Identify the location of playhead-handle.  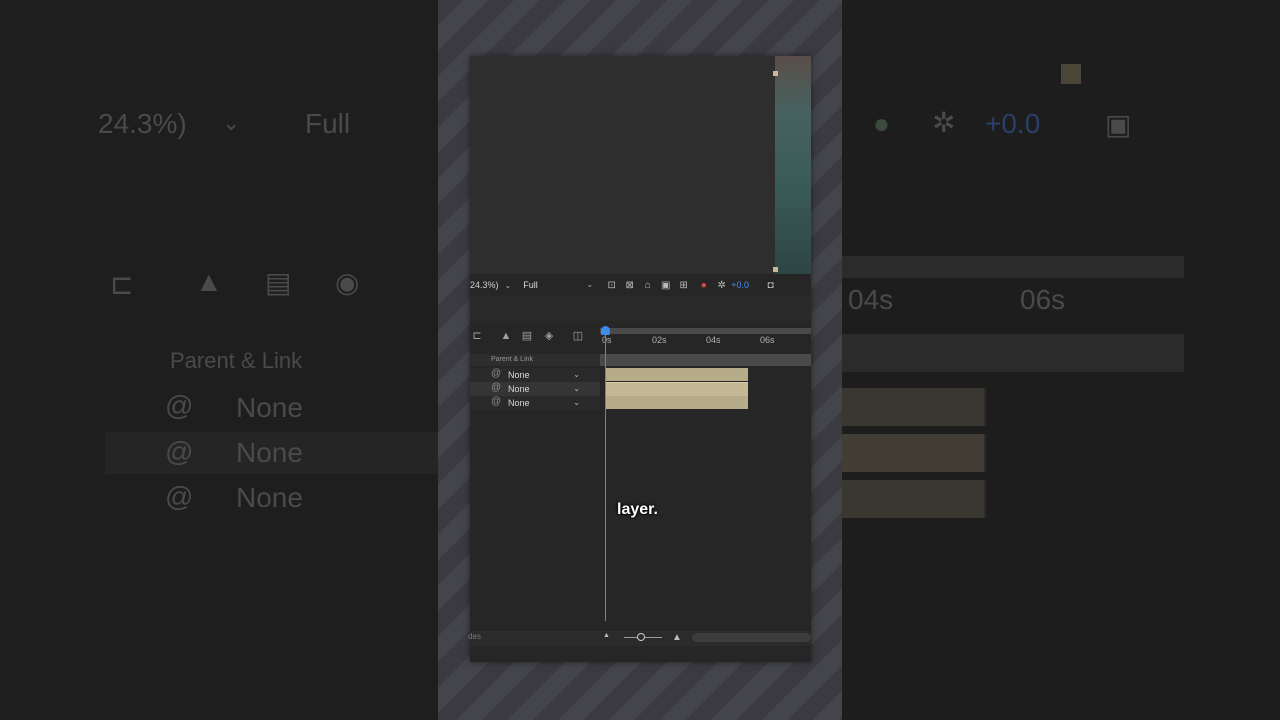
(605, 330).